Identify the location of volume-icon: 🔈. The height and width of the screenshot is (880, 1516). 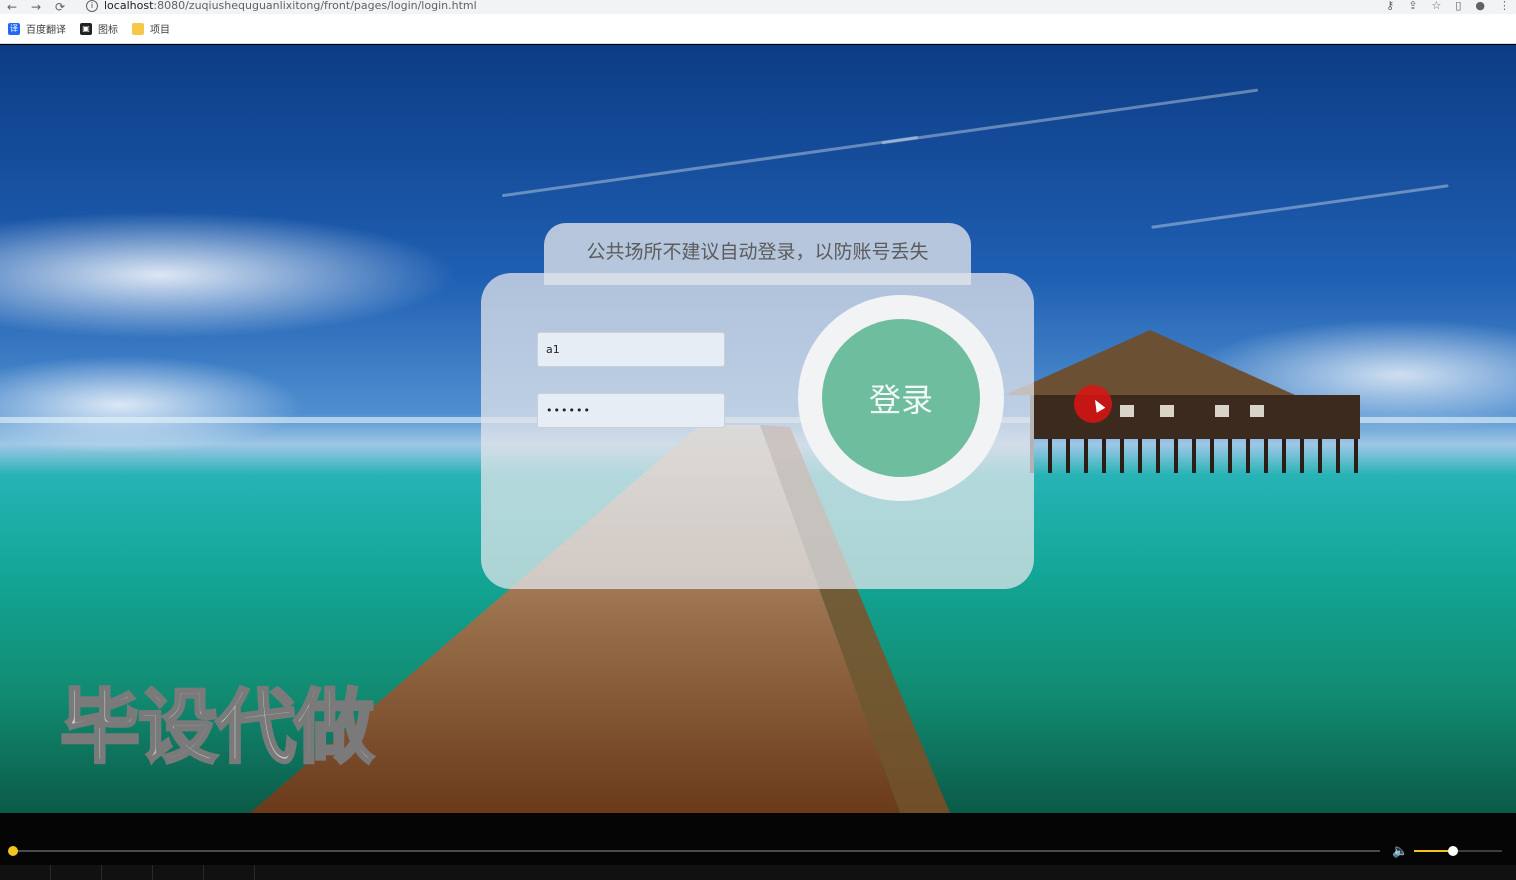
(1400, 851).